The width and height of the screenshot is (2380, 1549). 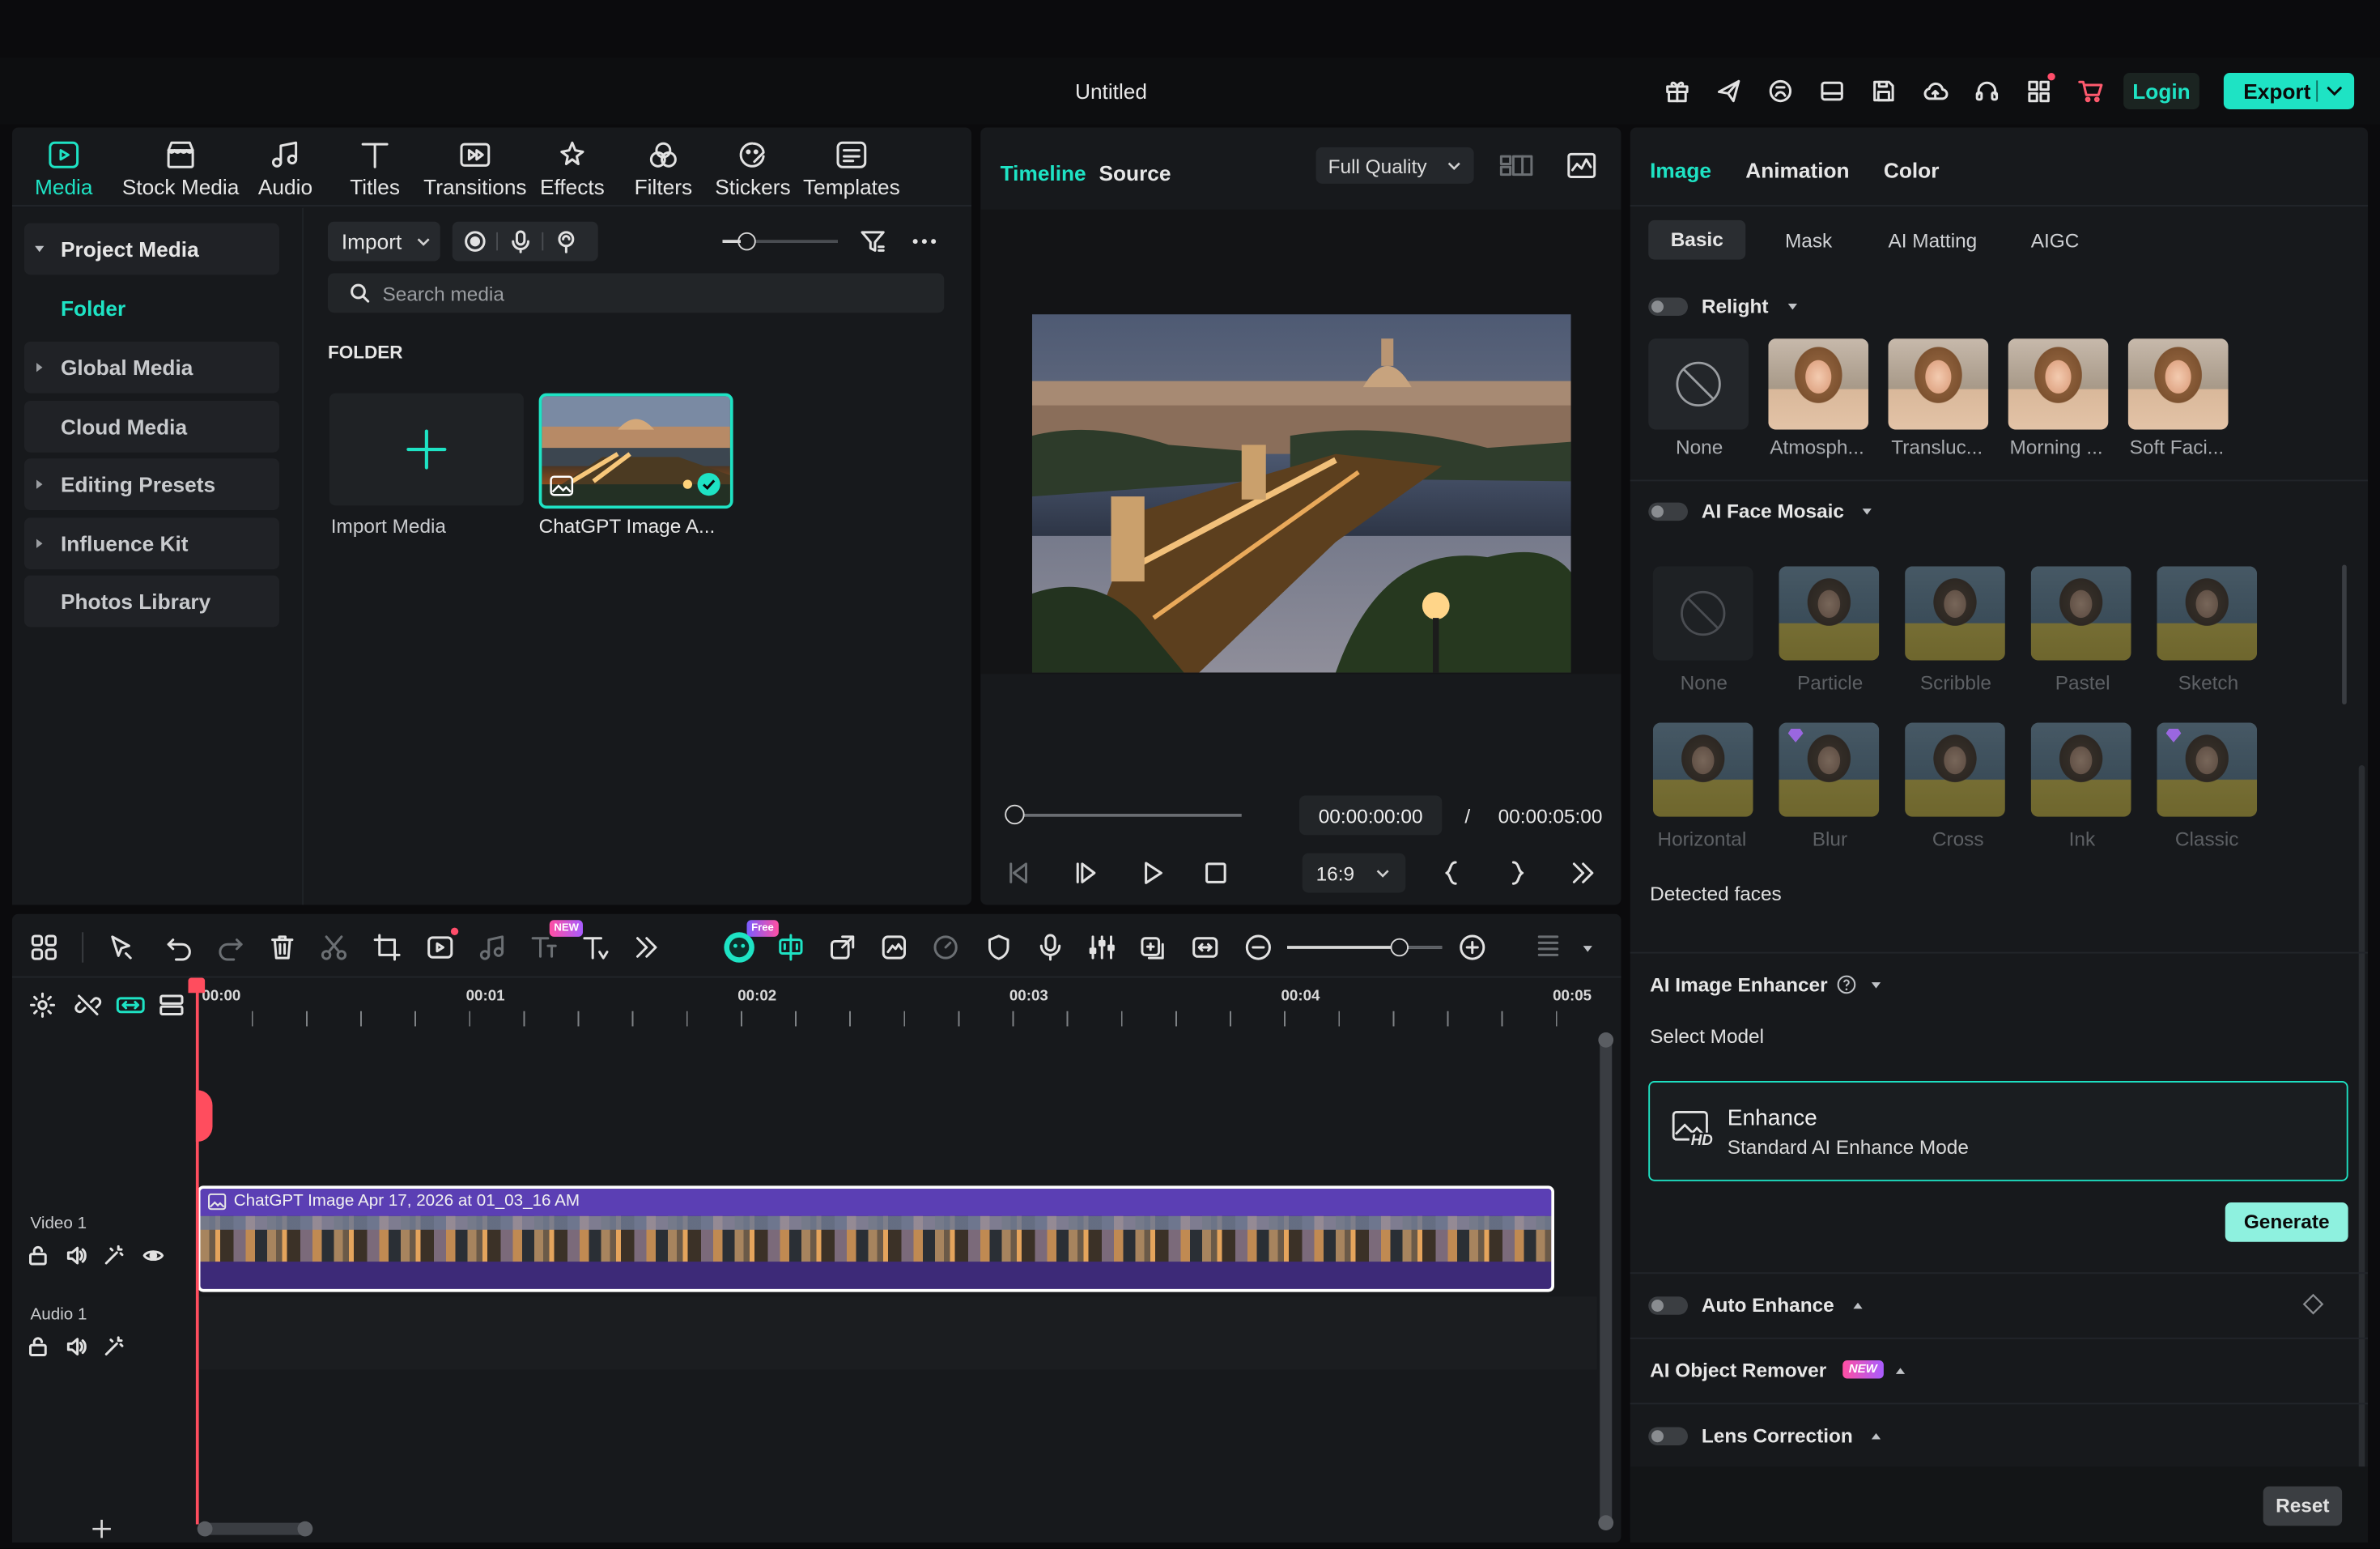 I want to click on mask-shield-icon, so click(x=999, y=948).